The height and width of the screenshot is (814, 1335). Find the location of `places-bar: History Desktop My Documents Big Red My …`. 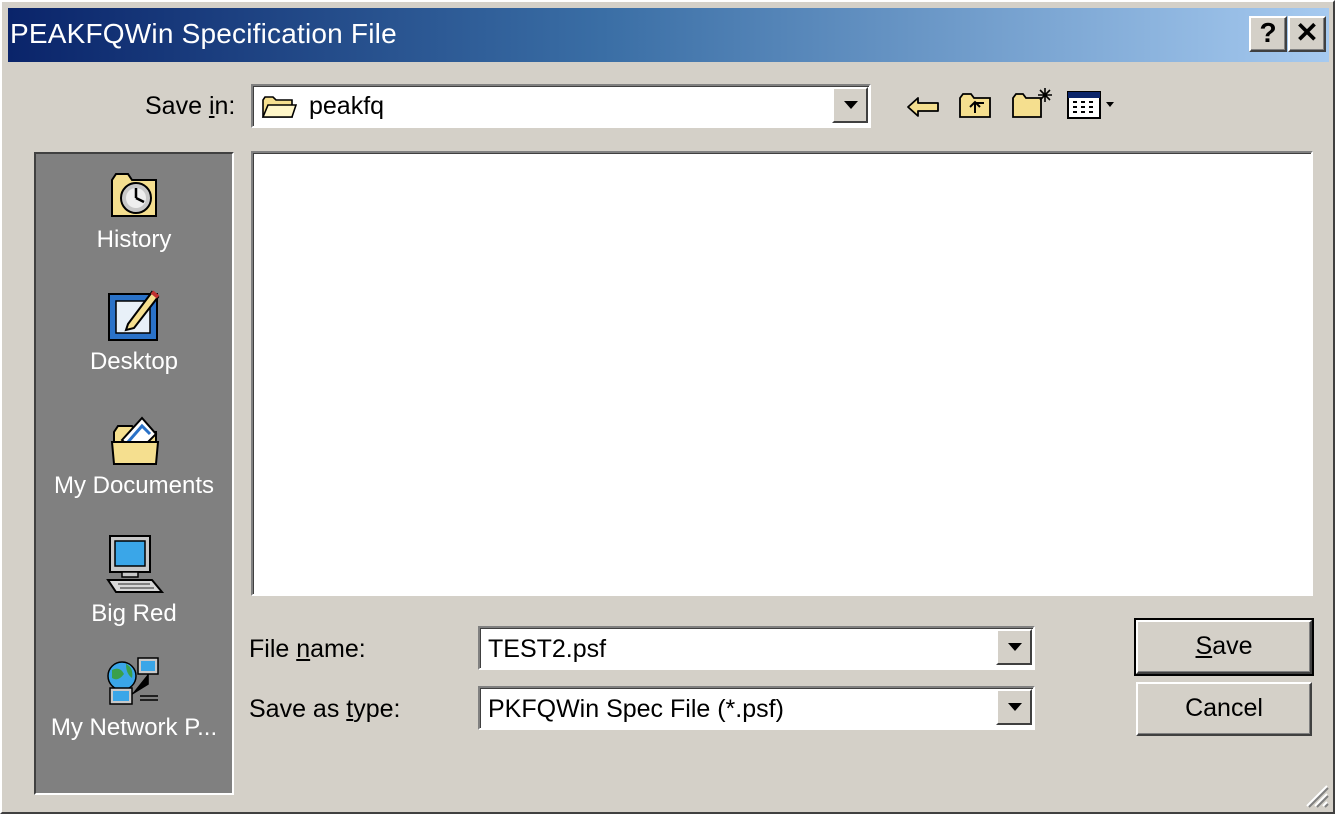

places-bar: History Desktop My Documents Big Red My … is located at coordinates (134, 473).